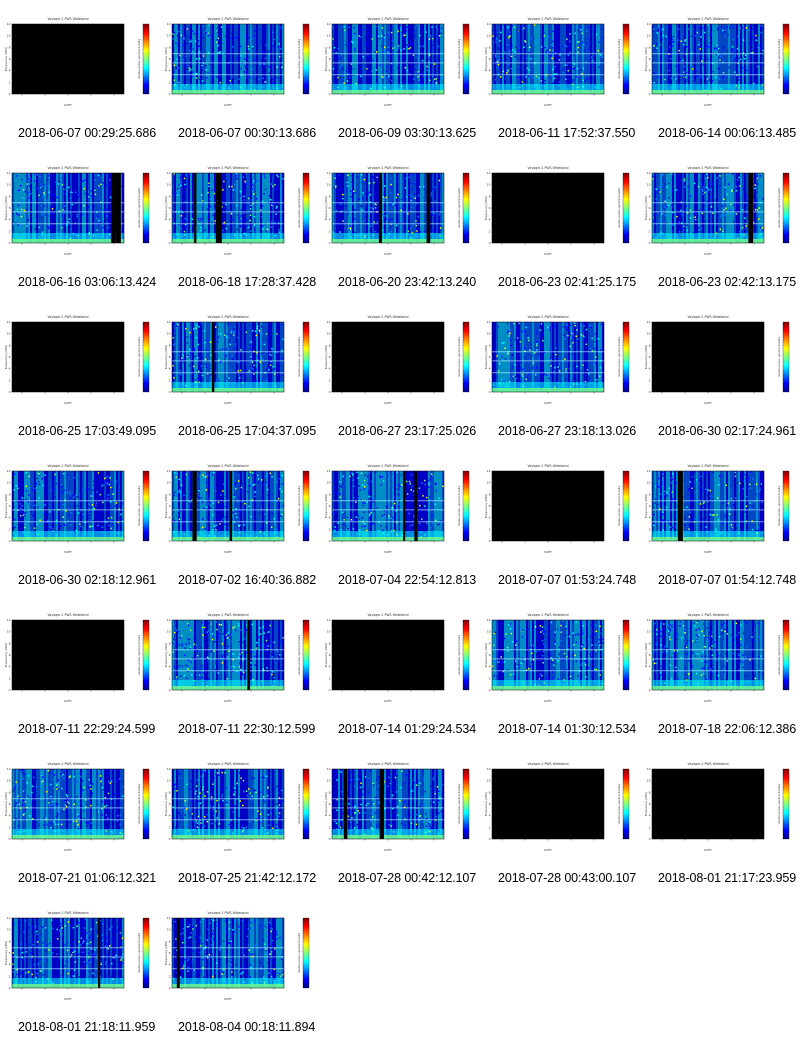 This screenshot has height=1043, width=800. Describe the element at coordinates (751, 208) in the screenshot. I see `data-gap` at that location.